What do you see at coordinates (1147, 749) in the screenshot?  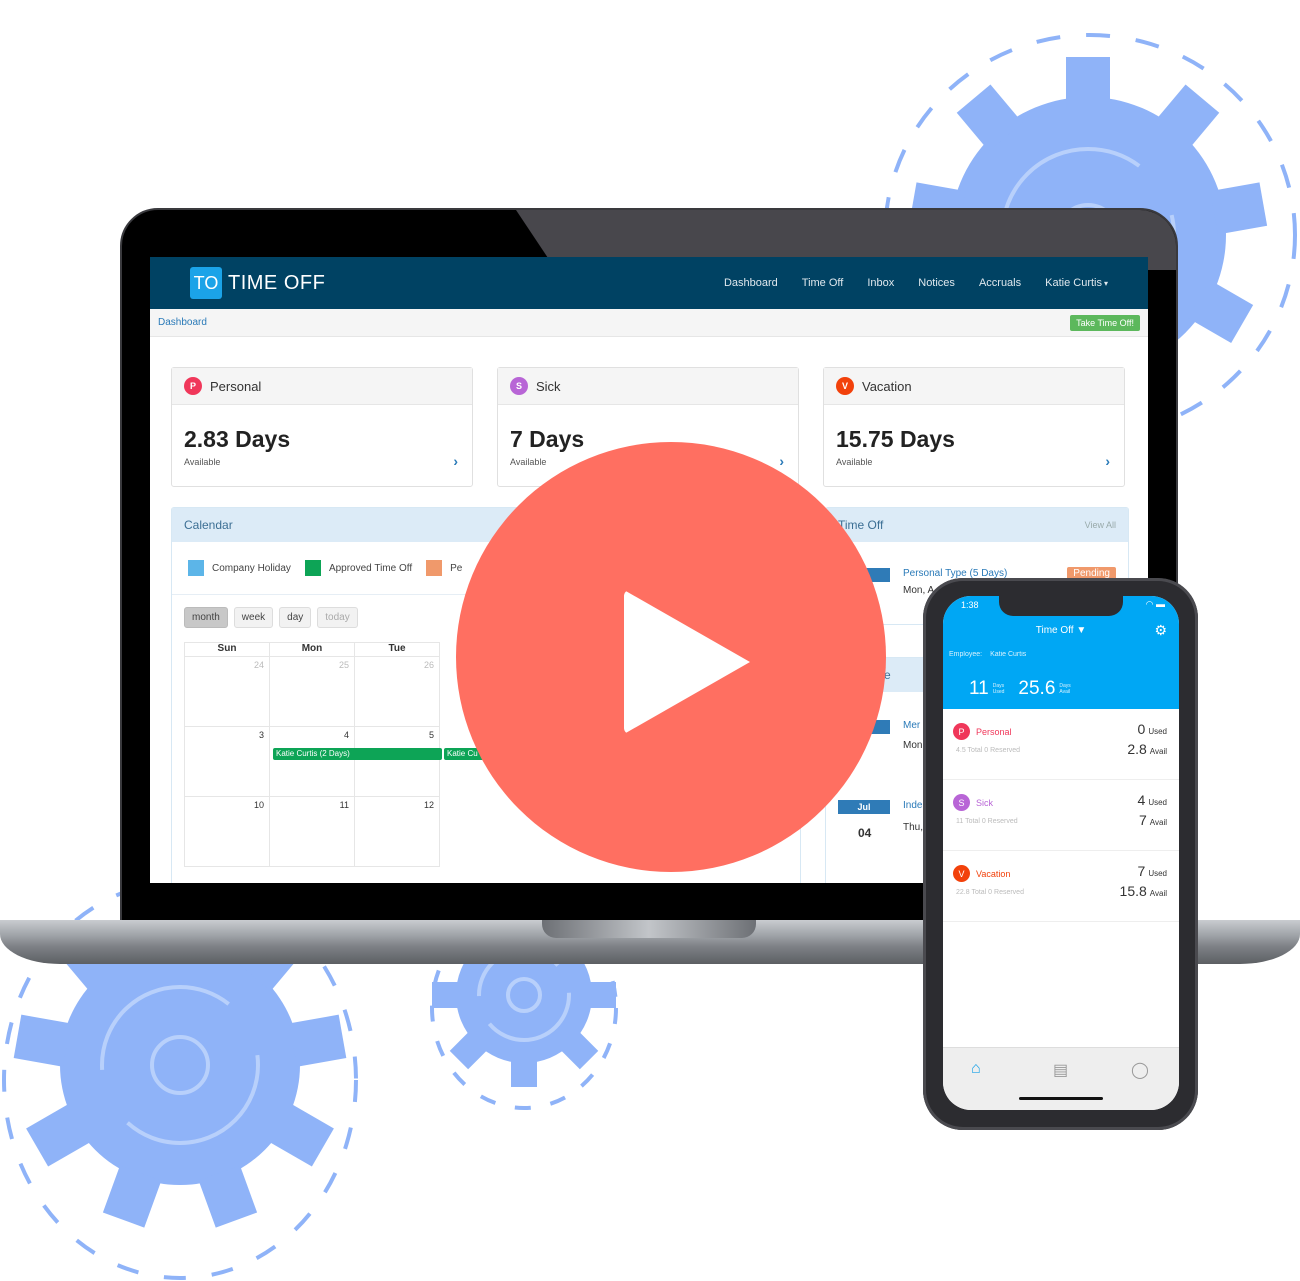 I see `row-avail: 2.8 Avail` at bounding box center [1147, 749].